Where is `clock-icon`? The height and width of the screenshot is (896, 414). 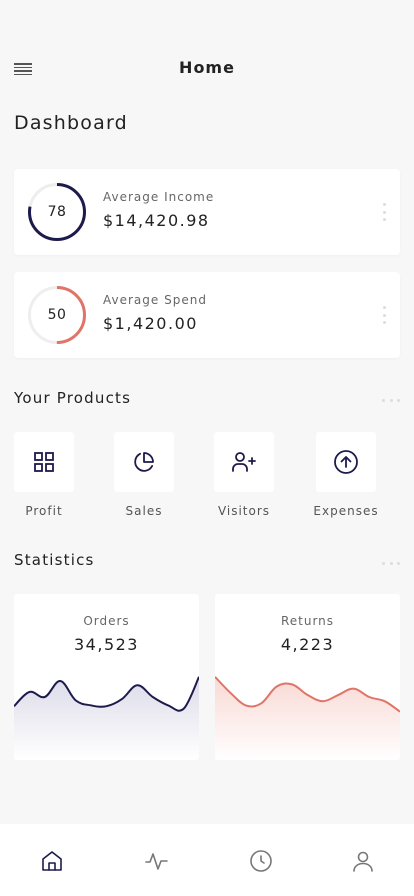 clock-icon is located at coordinates (261, 861).